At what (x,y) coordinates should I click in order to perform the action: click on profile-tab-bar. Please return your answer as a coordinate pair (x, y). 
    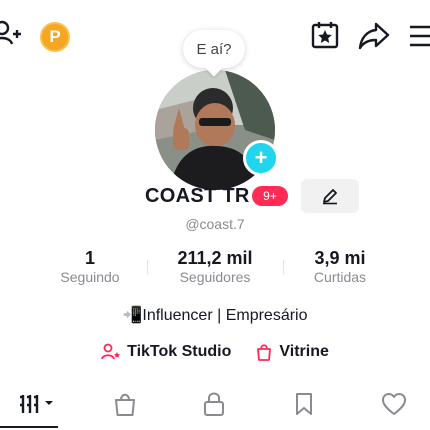
    Looking at the image, I should click on (215, 408).